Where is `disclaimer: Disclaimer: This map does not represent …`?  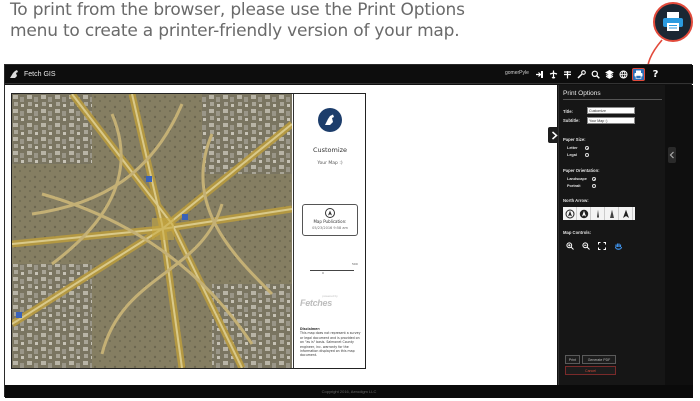
disclaimer: Disclaimer: This map does not represent … is located at coordinates (331, 342).